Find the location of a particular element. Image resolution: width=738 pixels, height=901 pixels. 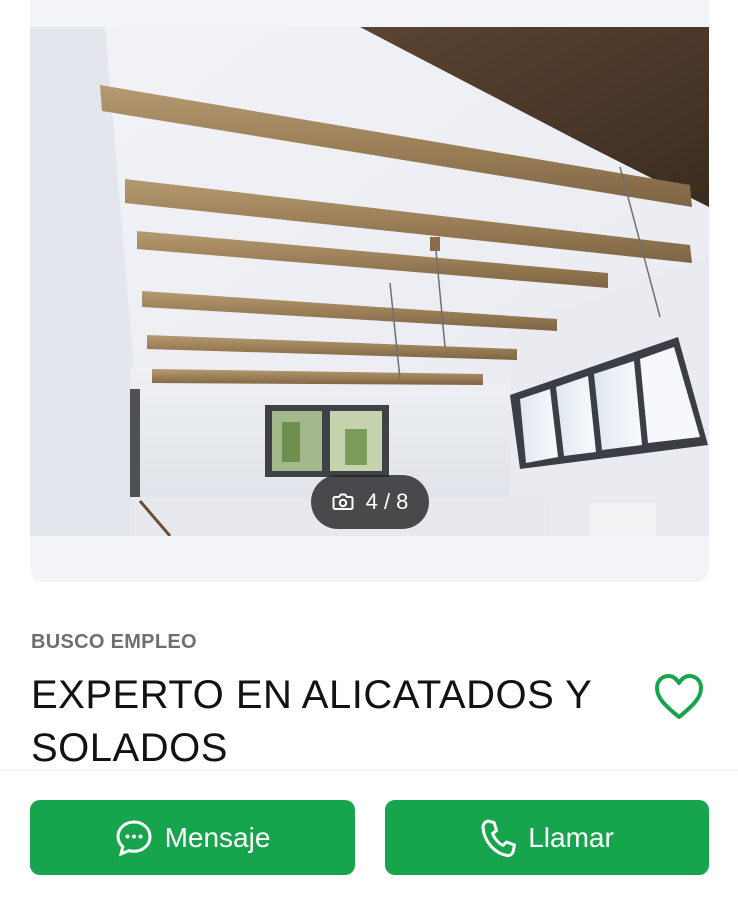

listing-category: BUSCO EMPLEO is located at coordinates (114, 642).